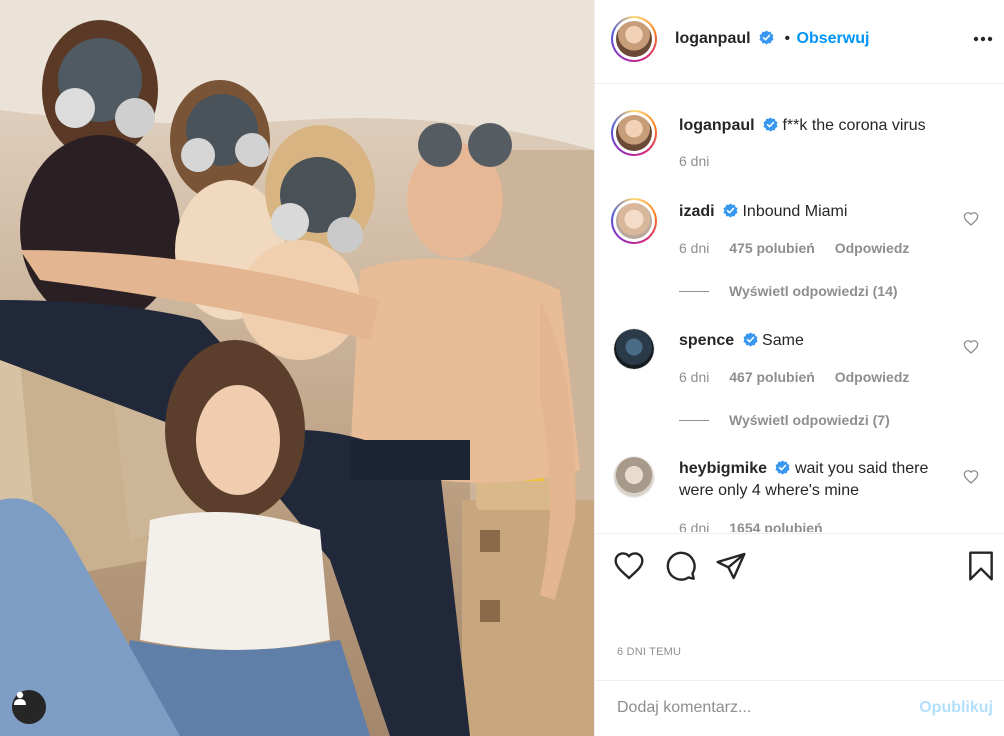 This screenshot has height=736, width=1004. What do you see at coordinates (809, 420) in the screenshot?
I see `view-replies-label: Wyświetl odpowiedzi (7)` at bounding box center [809, 420].